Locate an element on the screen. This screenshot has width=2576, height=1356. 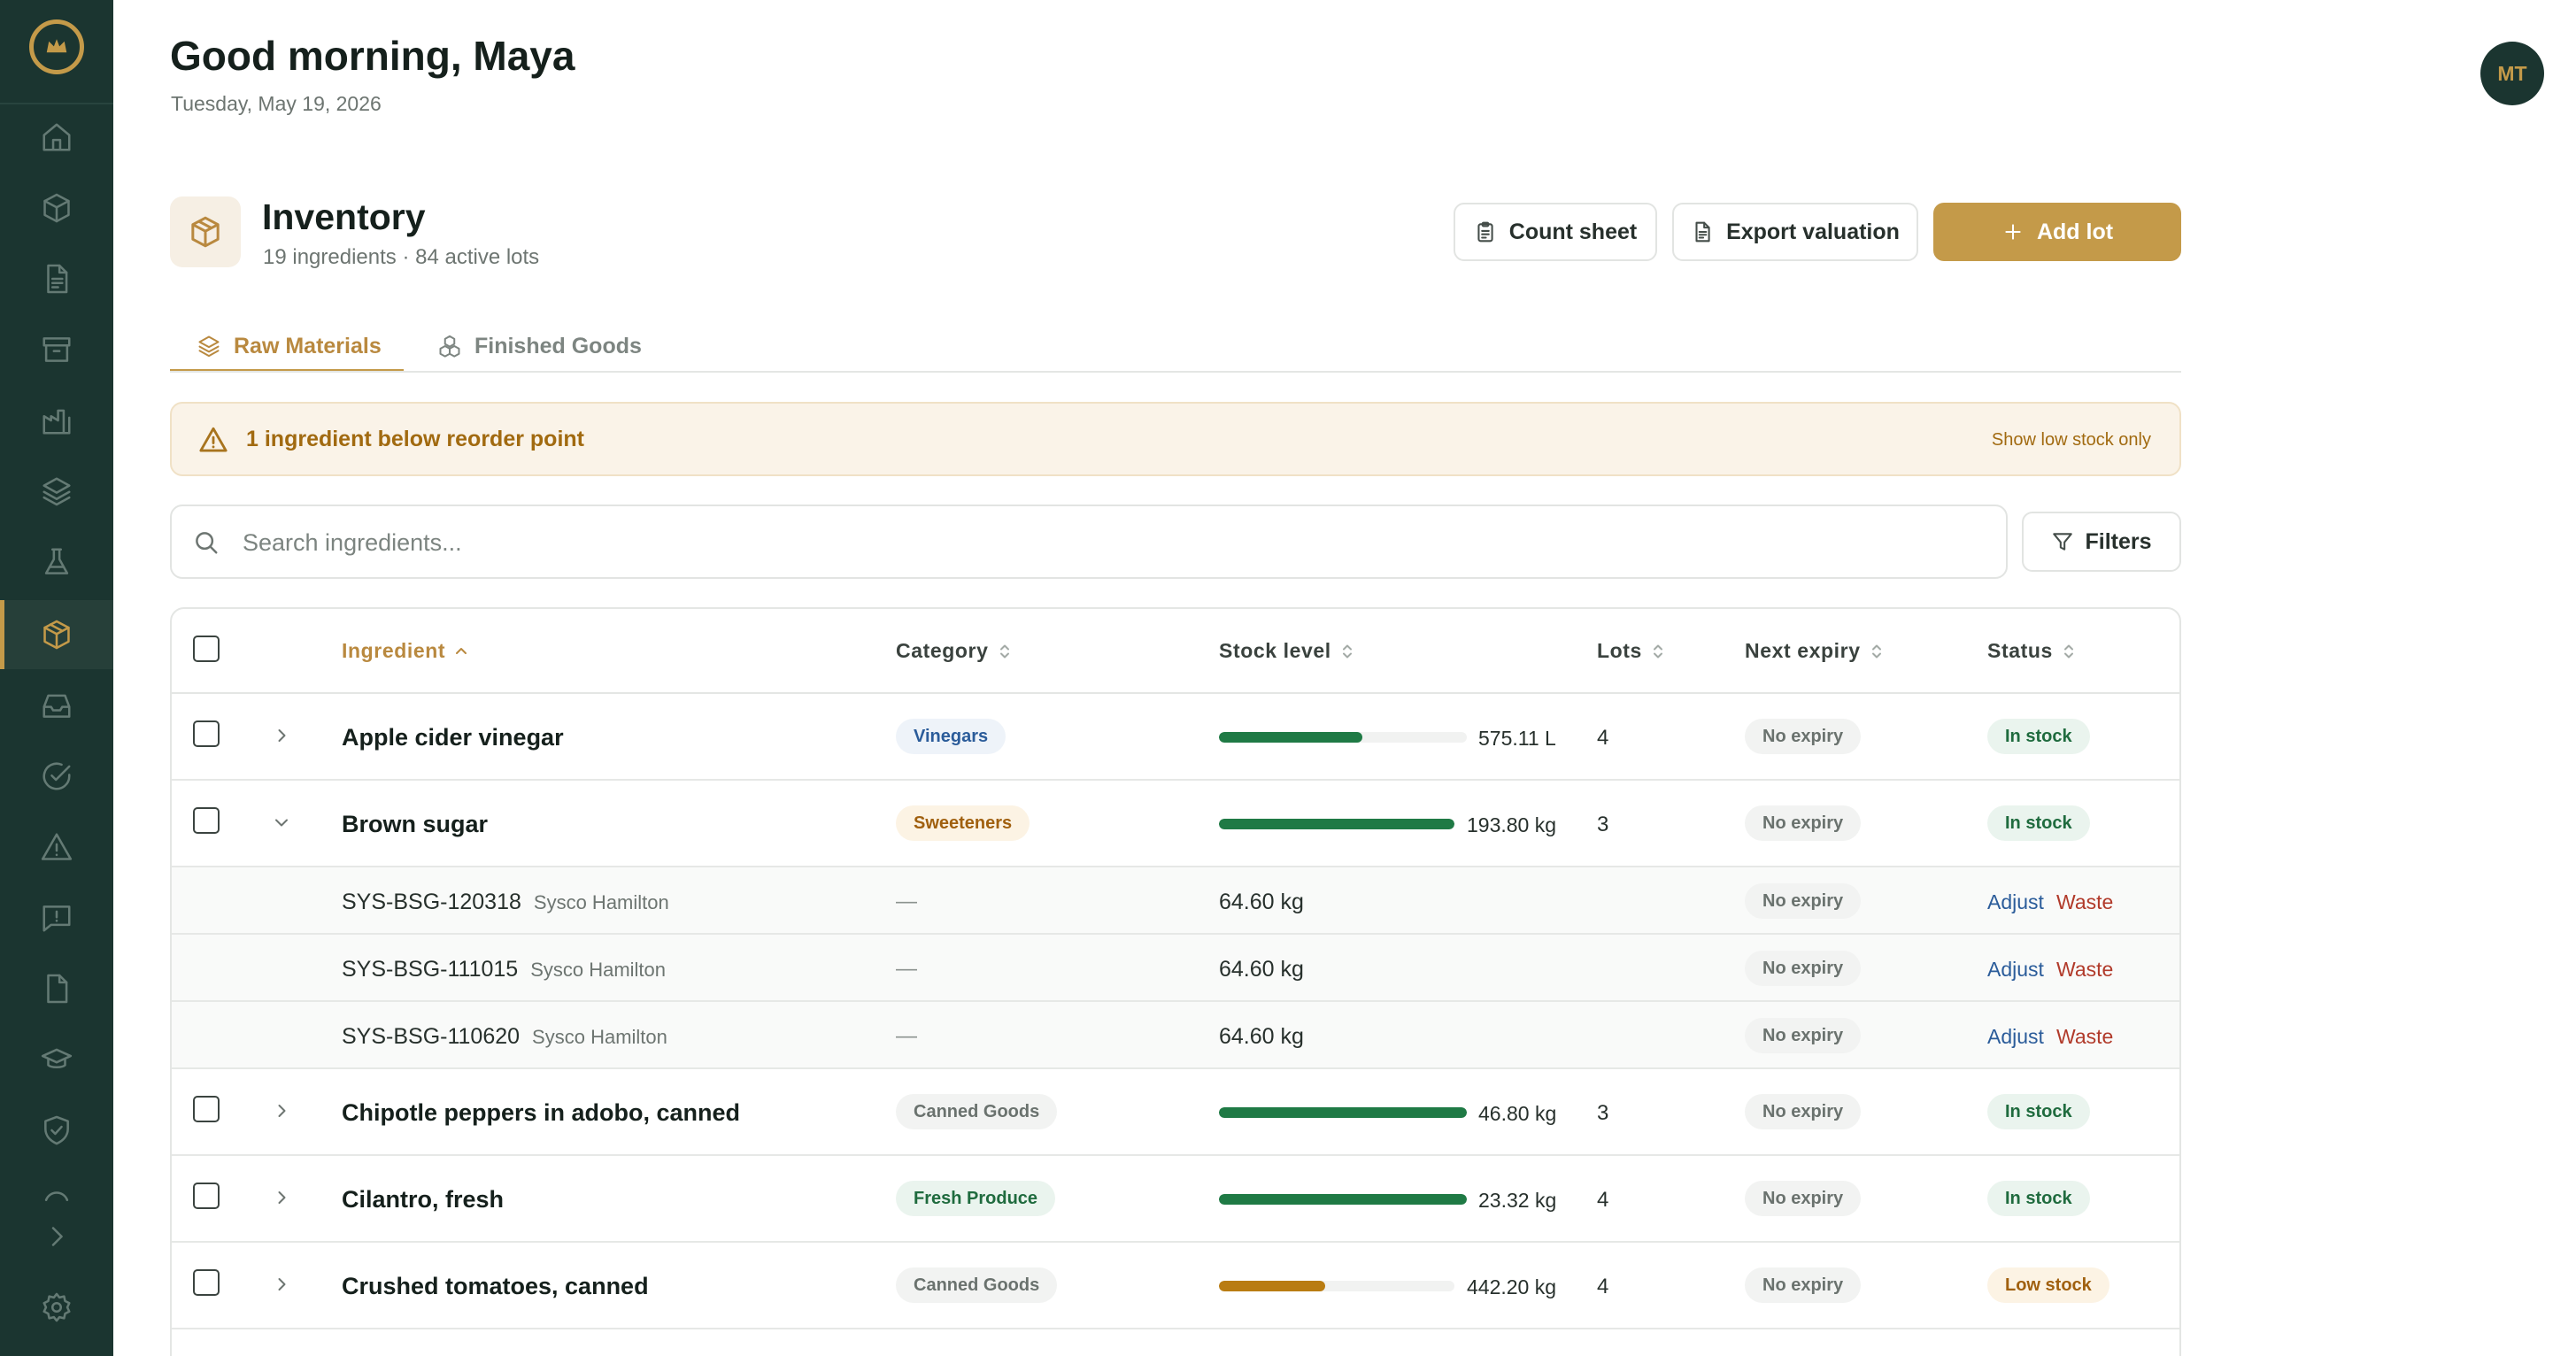
count-sheet-button: Count sheet is located at coordinates (1555, 232).